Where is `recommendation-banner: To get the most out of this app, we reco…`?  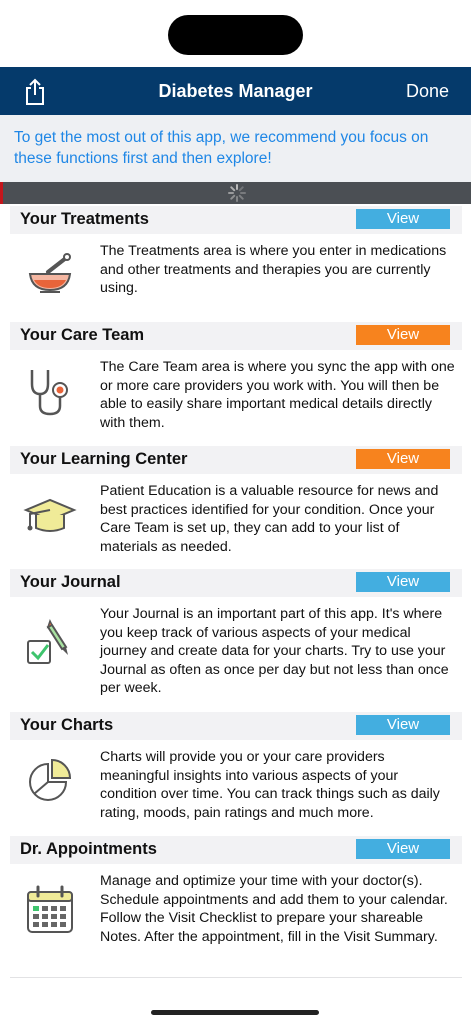
recommendation-banner: To get the most out of this app, we reco… is located at coordinates (235, 148).